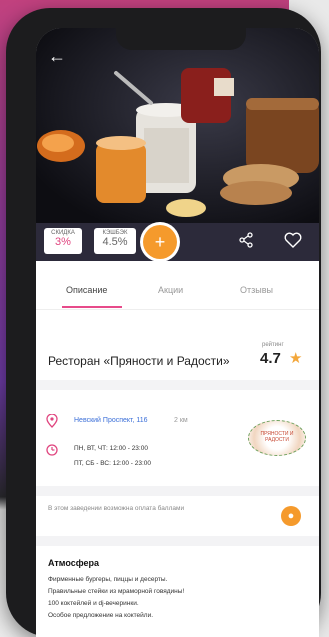  I want to click on tab-promotions: Акции, so click(170, 290).